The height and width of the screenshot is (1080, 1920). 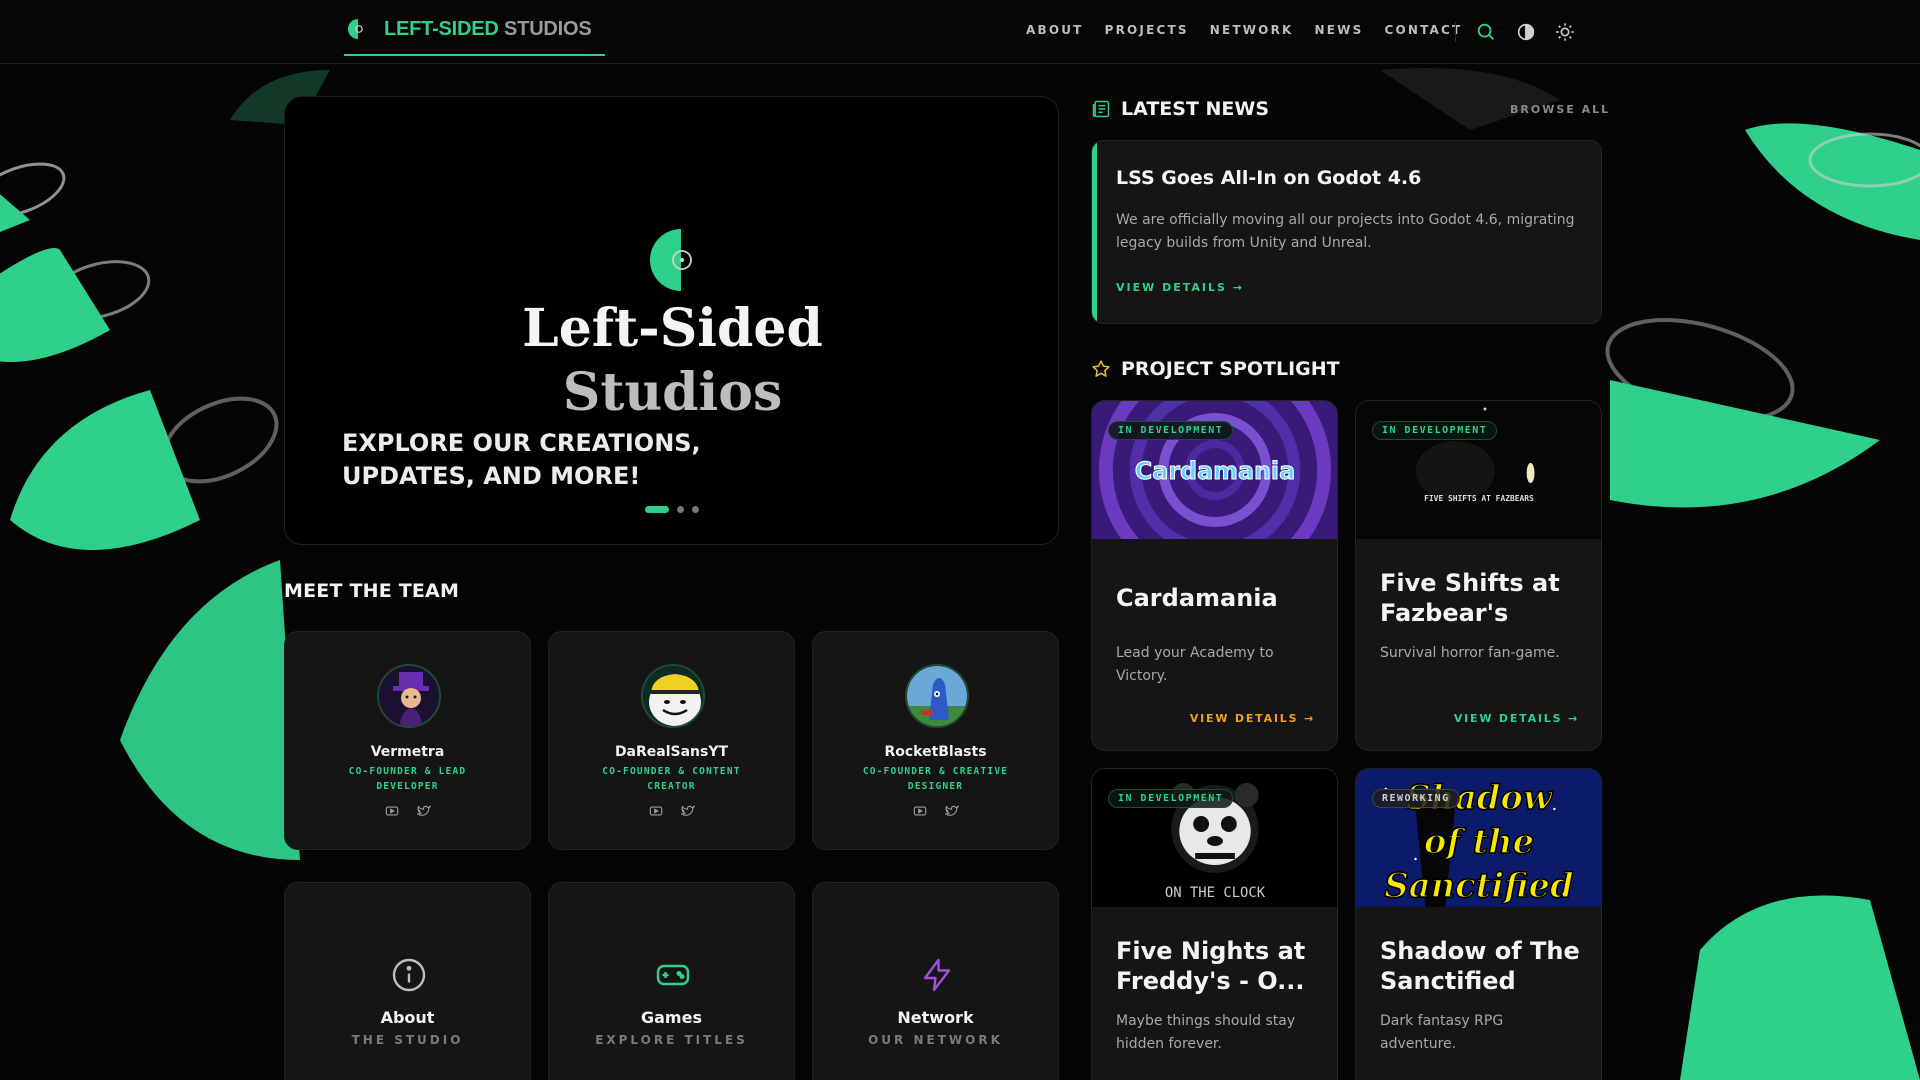 I want to click on hero-logo-icon, so click(x=671, y=260).